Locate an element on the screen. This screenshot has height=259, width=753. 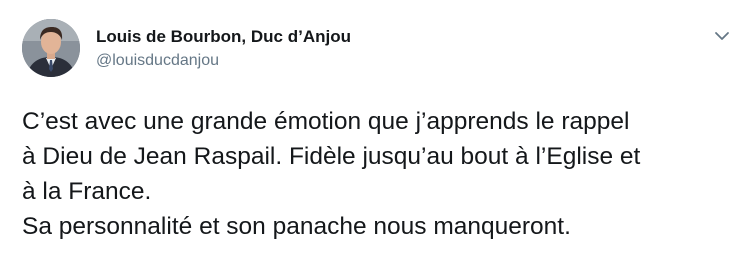
tweet-text-line: à la France. is located at coordinates (87, 191).